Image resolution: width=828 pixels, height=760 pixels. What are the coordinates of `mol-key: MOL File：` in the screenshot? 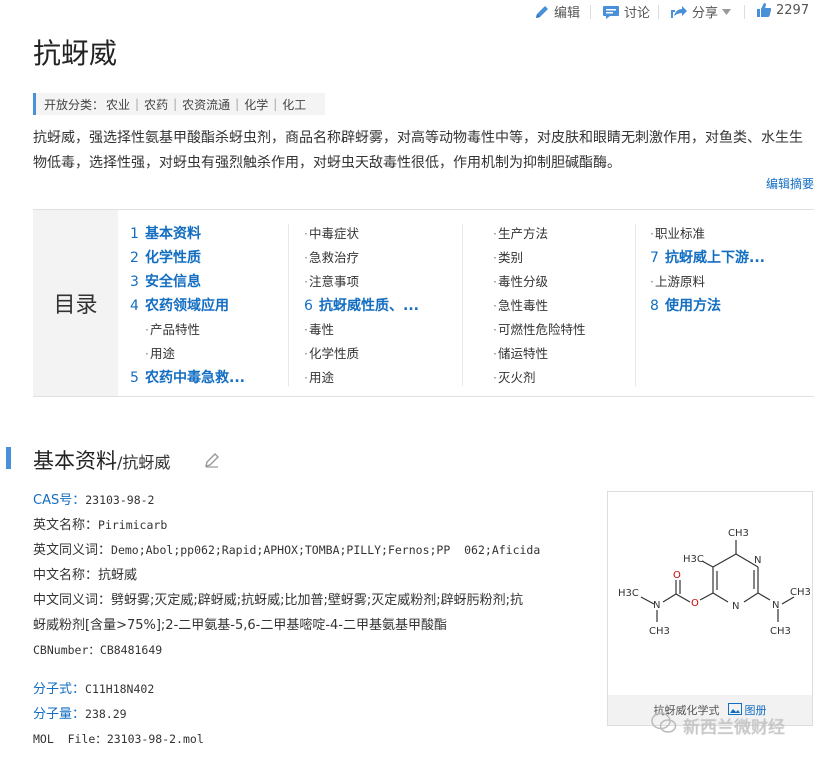 It's located at (70, 739).